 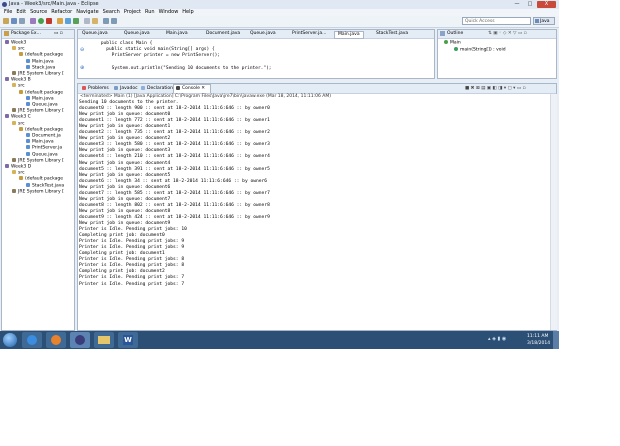 What do you see at coordinates (87, 12) in the screenshot?
I see `menu-navigate: Navigate` at bounding box center [87, 12].